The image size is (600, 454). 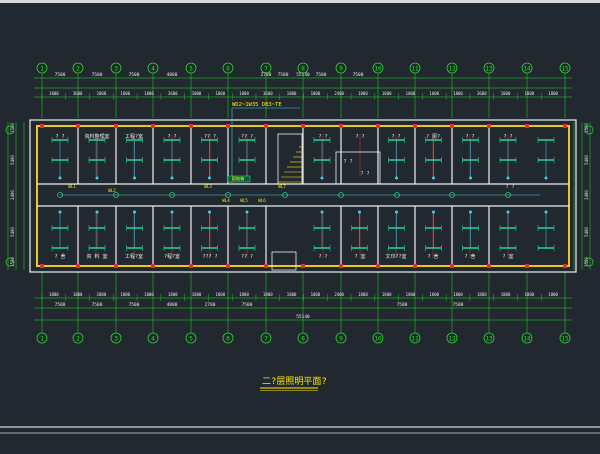 What do you see at coordinates (565, 69) in the screenshot?
I see `axis-number-top: 15` at bounding box center [565, 69].